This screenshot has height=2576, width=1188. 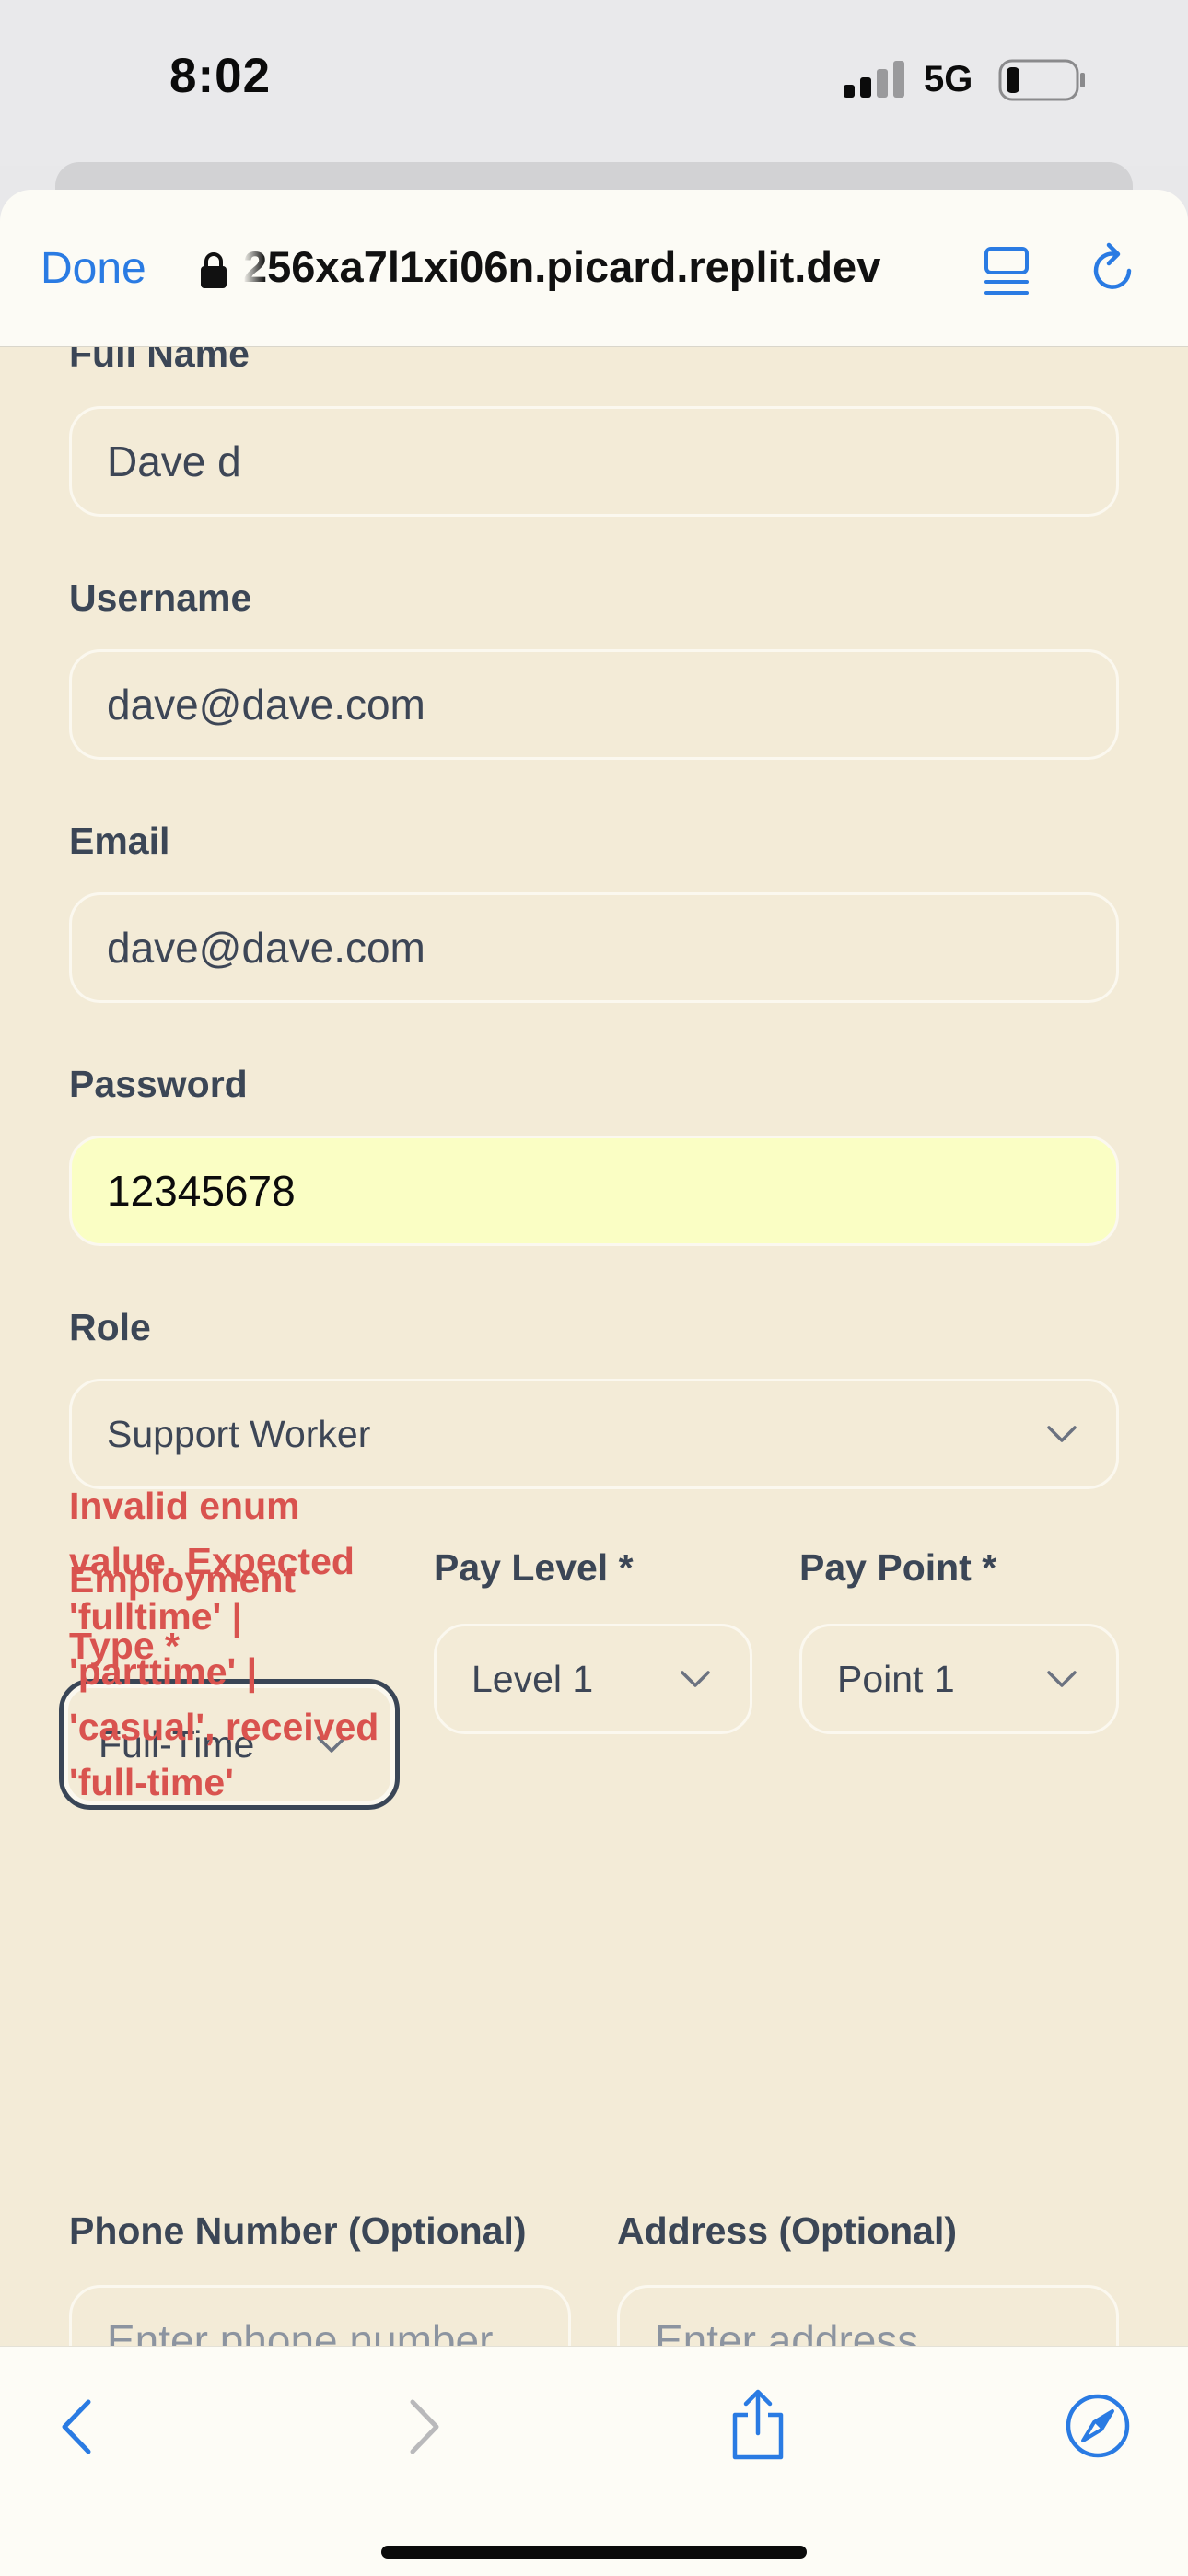 I want to click on home-indicator, so click(x=594, y=2552).